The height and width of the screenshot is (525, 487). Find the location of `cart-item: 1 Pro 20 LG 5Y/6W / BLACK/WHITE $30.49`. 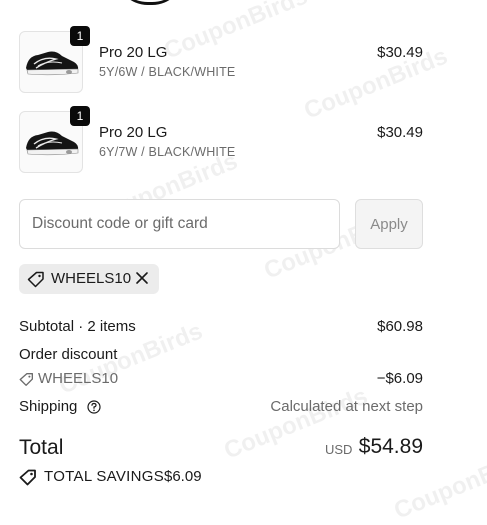

cart-item: 1 Pro 20 LG 5Y/6W / BLACK/WHITE $30.49 is located at coordinates (221, 60).